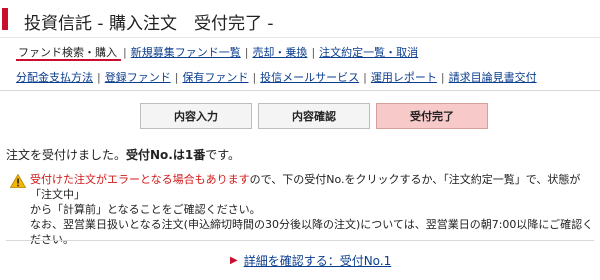 The image size is (600, 280). Describe the element at coordinates (166, 155) in the screenshot. I see `receipt-number: 受付No.は1番` at that location.